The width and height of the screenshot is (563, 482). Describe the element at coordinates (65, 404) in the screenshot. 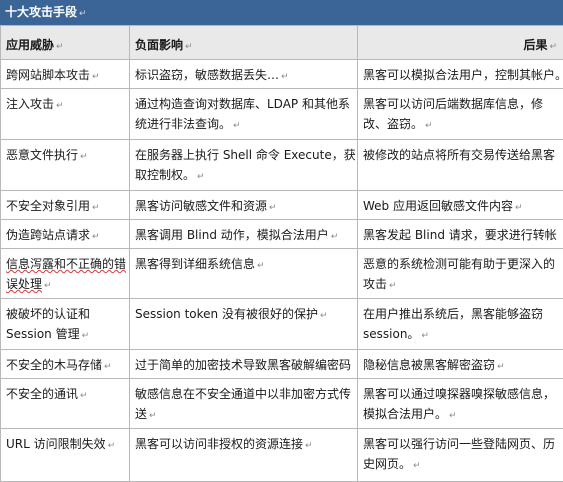

I see `threat-cell: 不安全的通讯↵` at that location.